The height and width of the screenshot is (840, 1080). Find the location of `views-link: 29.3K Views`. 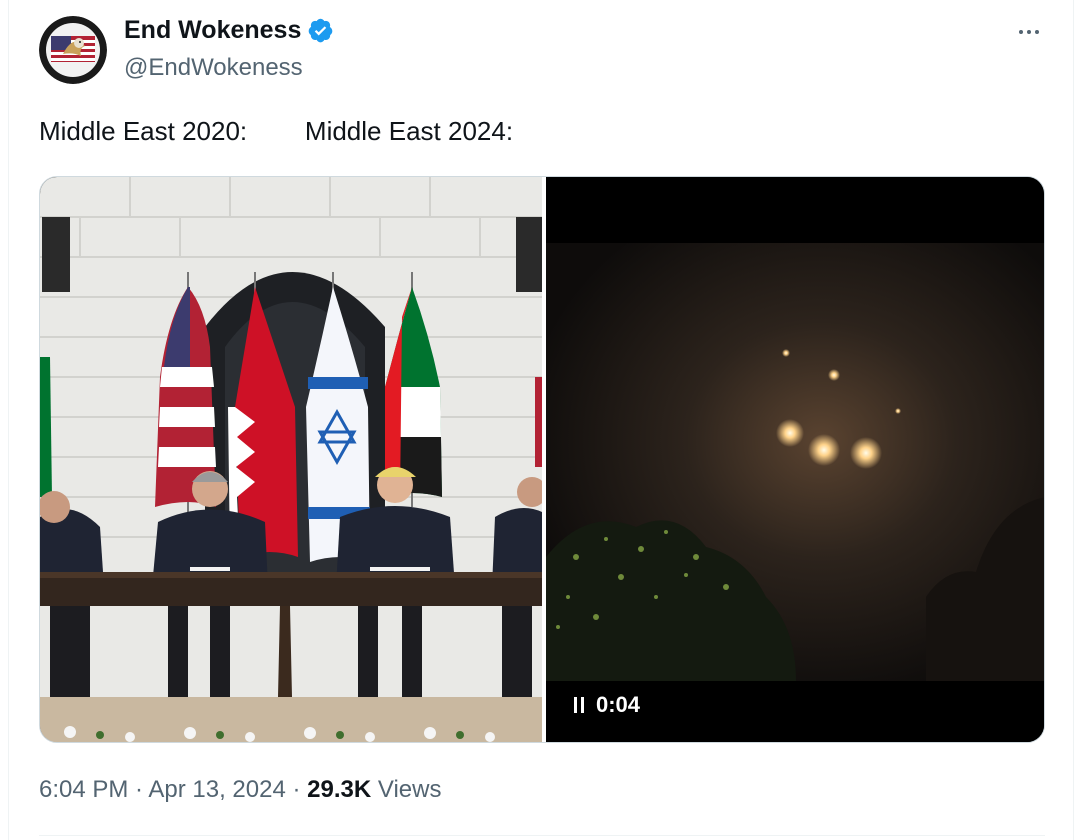

views-link: 29.3K Views is located at coordinates (374, 789).